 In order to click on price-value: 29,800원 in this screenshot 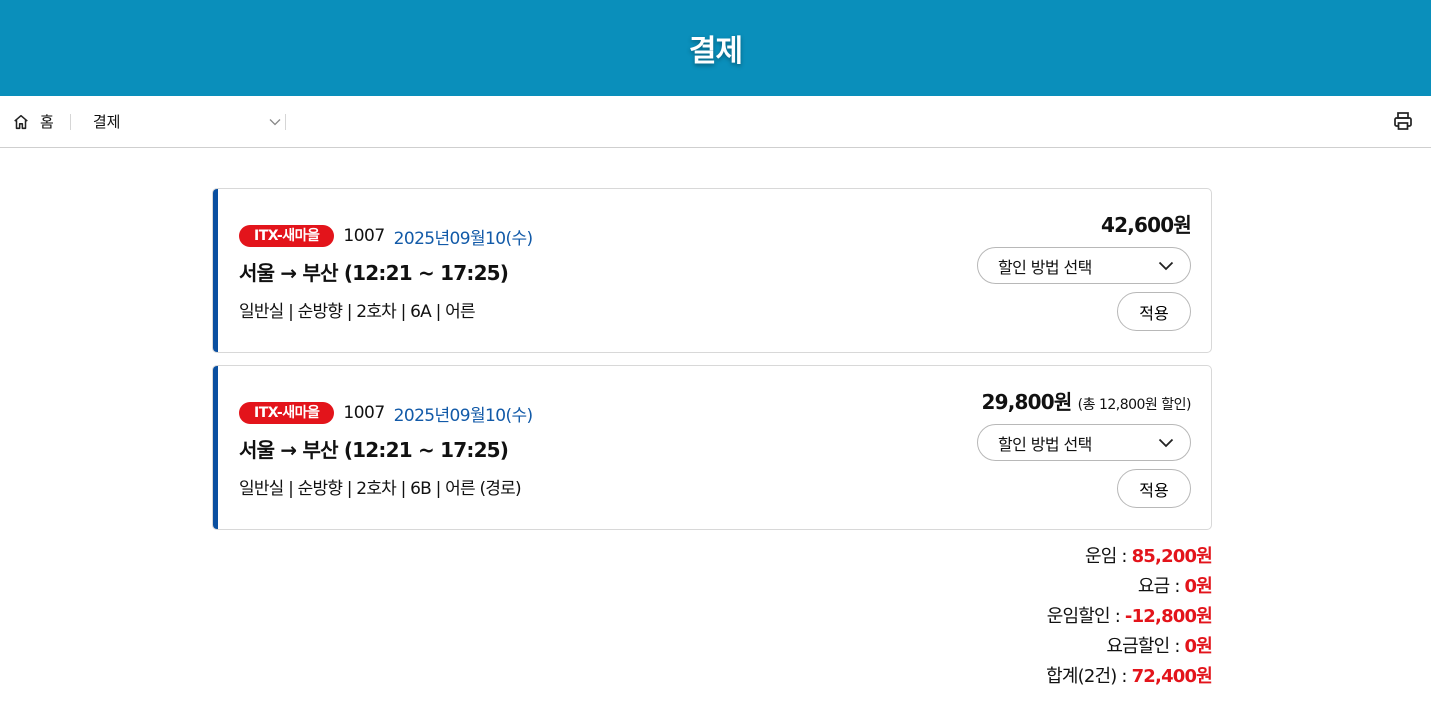, I will do `click(1027, 402)`.